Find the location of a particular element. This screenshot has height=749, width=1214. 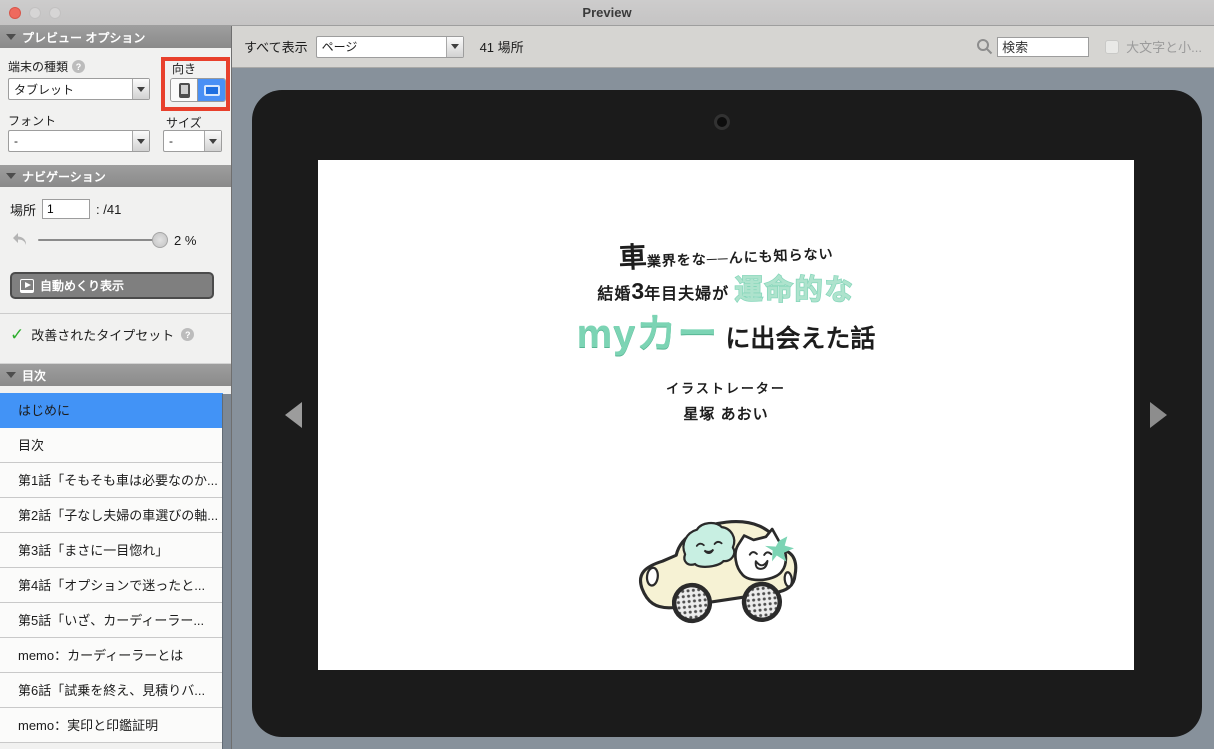

device-type-label: 端末の種類 is located at coordinates (47, 66).